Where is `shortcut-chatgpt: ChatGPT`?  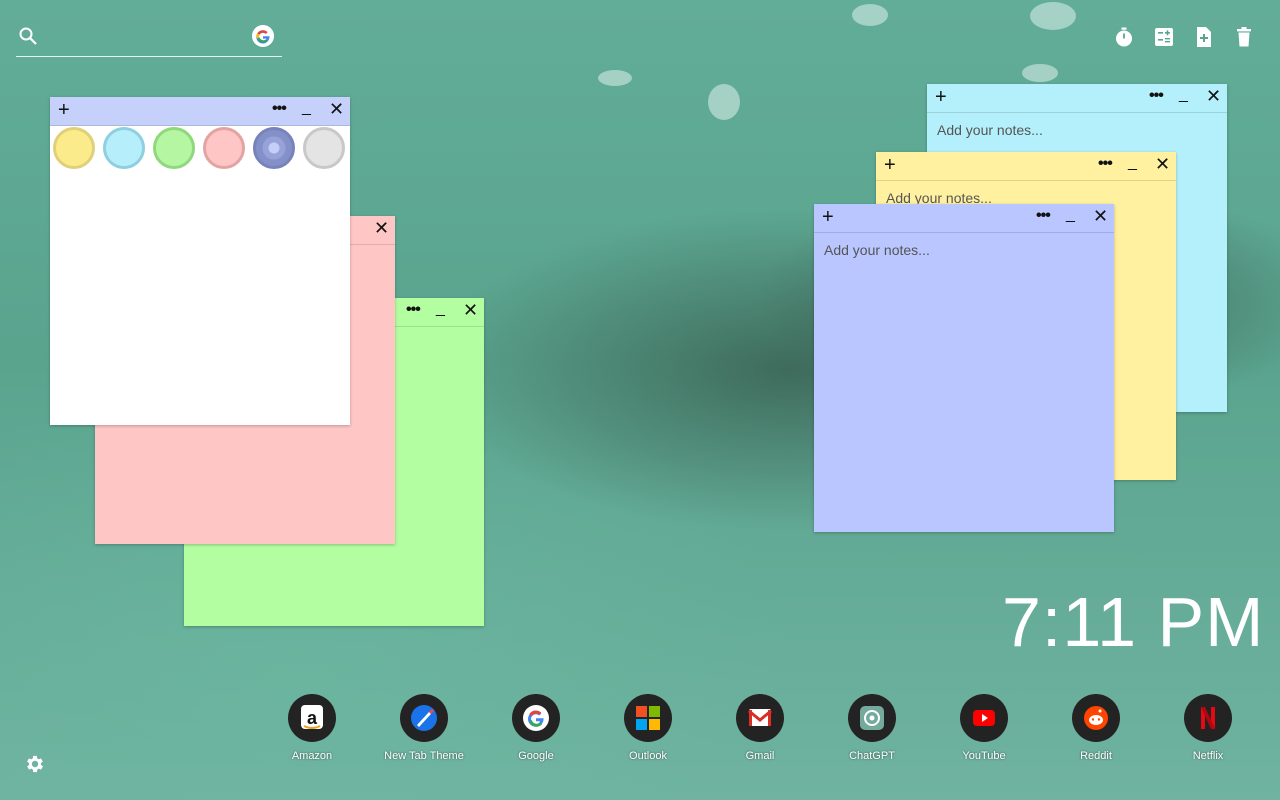 shortcut-chatgpt: ChatGPT is located at coordinates (872, 728).